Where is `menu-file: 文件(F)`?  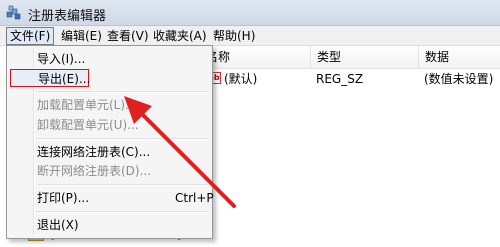 menu-file: 文件(F) is located at coordinates (30, 36).